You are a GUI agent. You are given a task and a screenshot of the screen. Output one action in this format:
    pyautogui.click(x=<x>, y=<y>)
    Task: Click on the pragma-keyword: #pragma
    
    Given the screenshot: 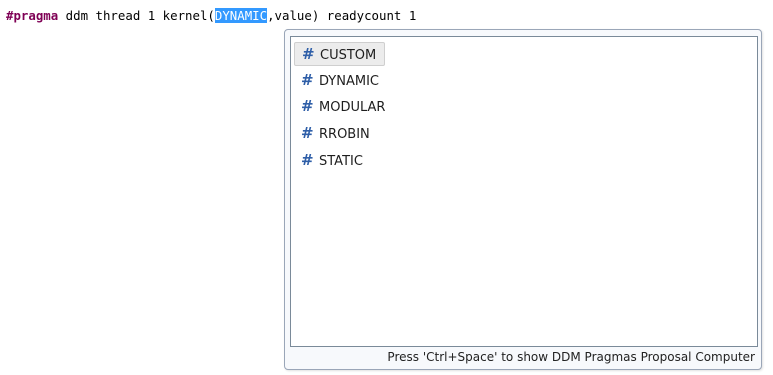 What is the action you would take?
    pyautogui.click(x=32, y=15)
    